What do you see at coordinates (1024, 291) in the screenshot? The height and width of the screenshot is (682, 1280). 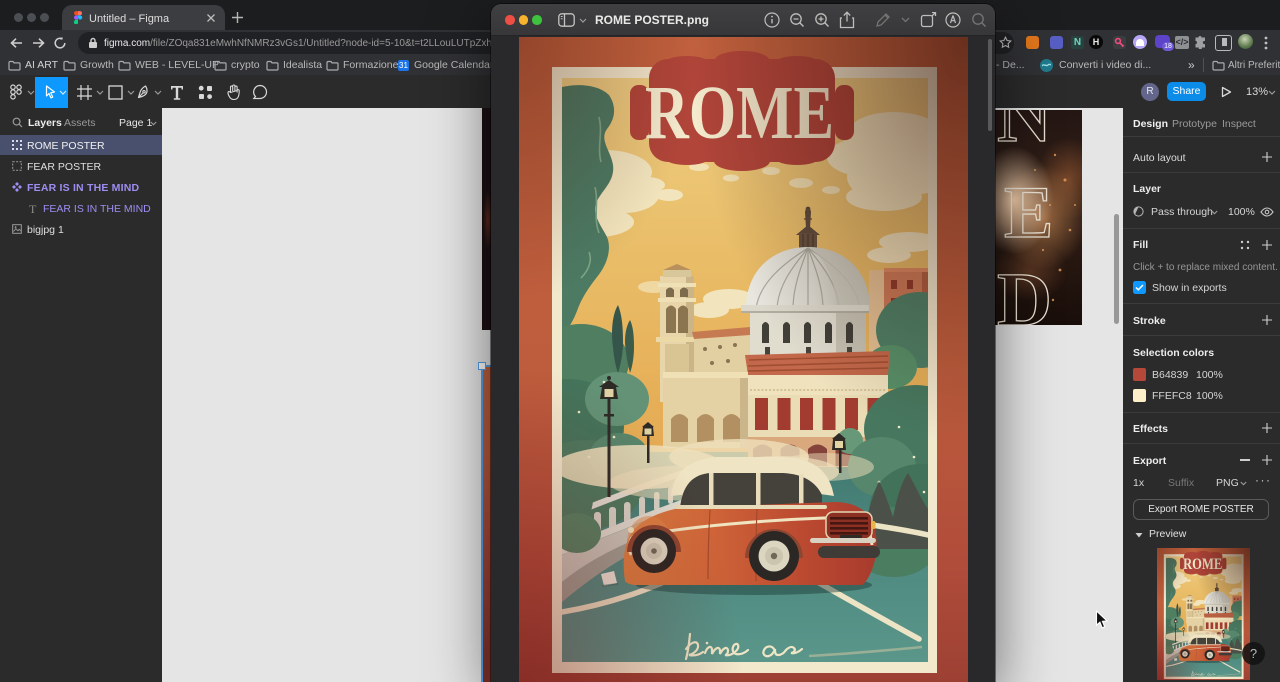 I see `svg-text: D` at bounding box center [1024, 291].